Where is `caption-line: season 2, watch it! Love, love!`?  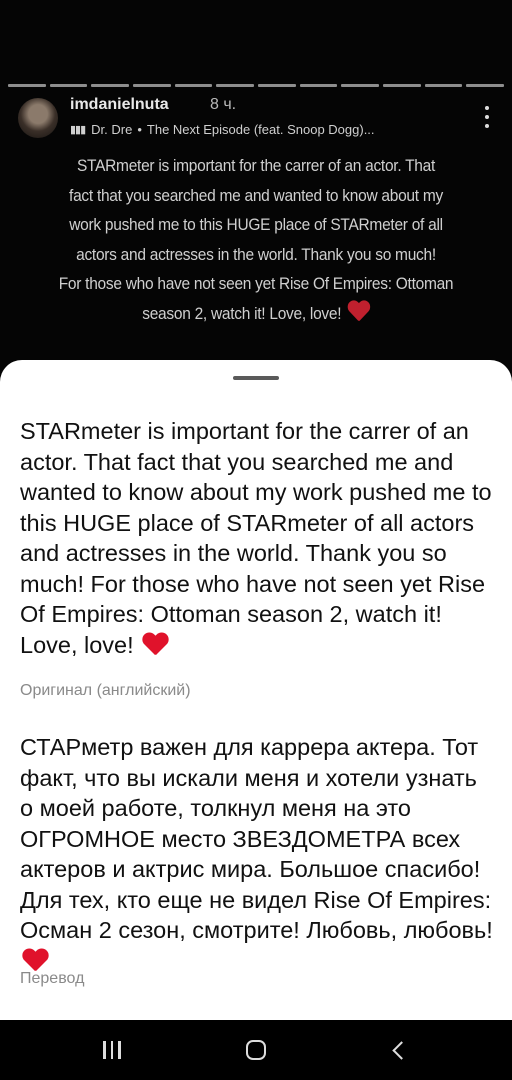 caption-line: season 2, watch it! Love, love! is located at coordinates (256, 315).